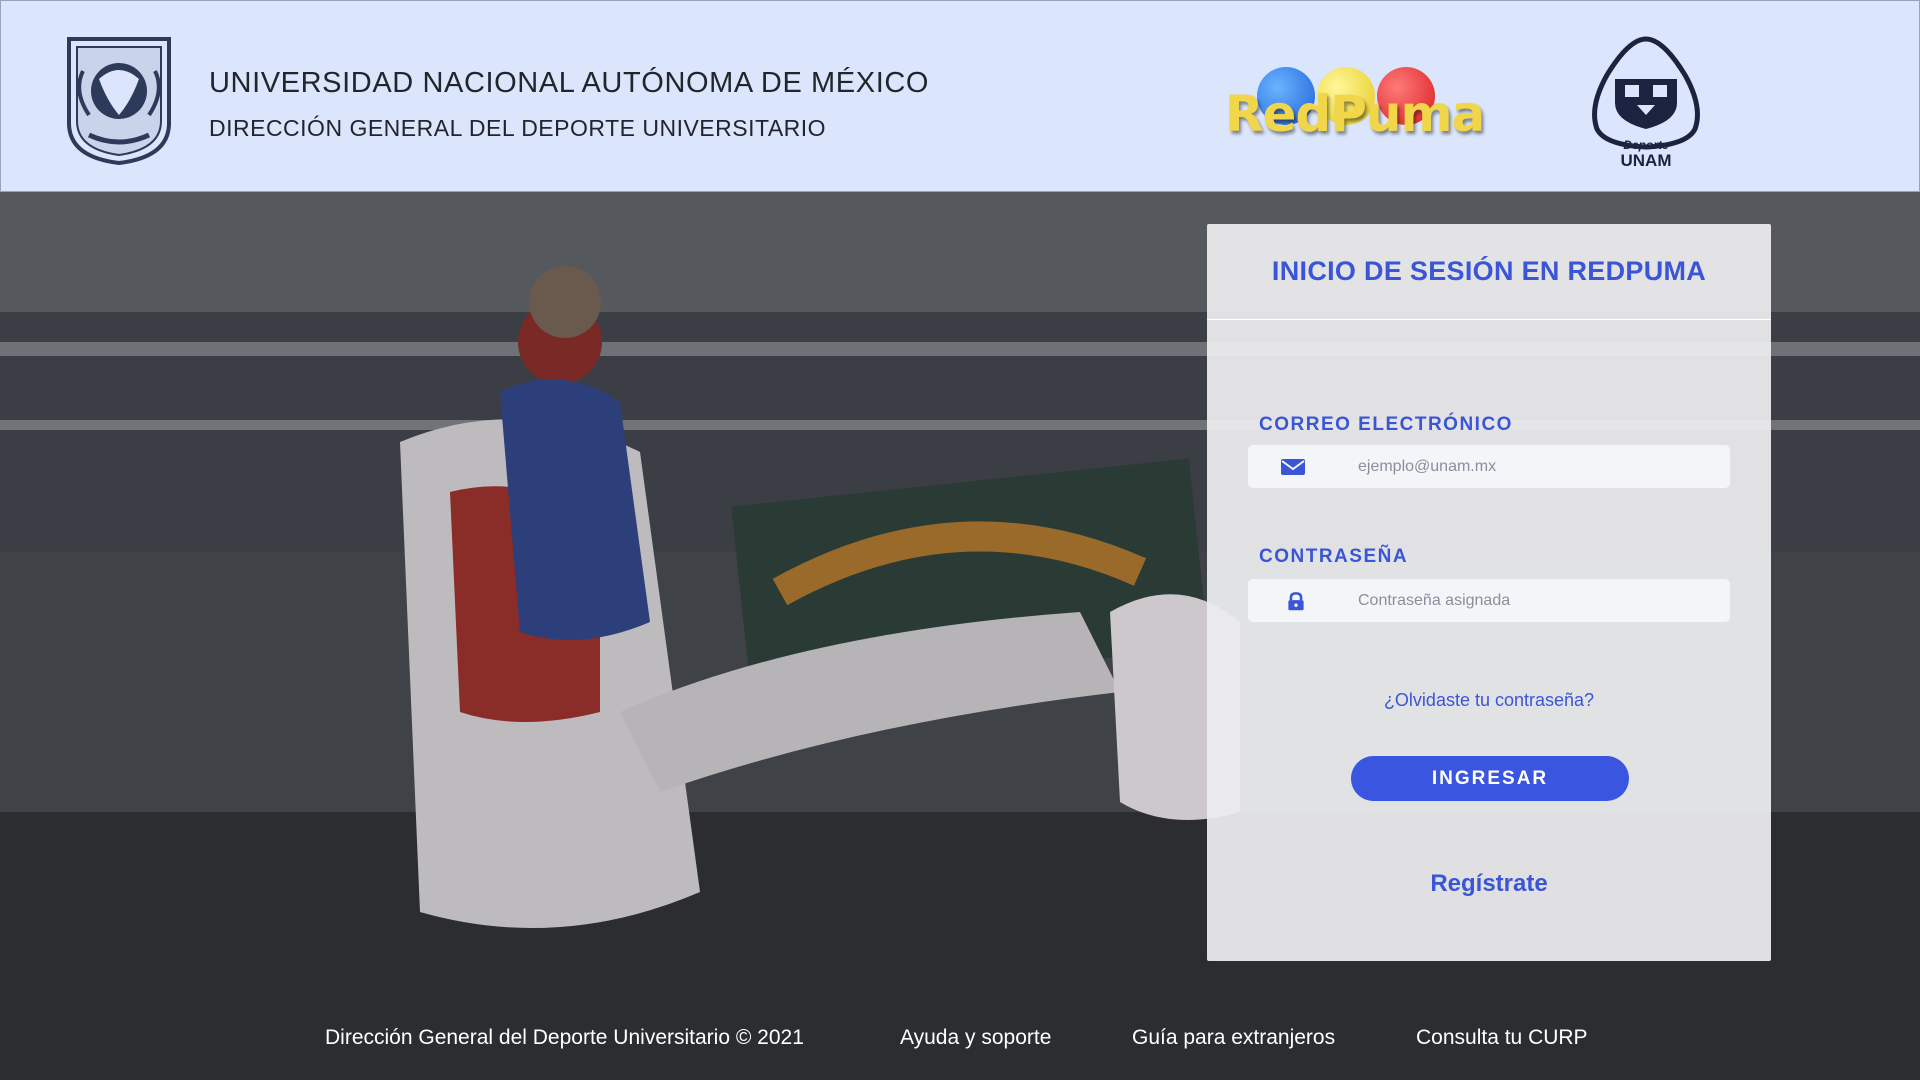 The image size is (1920, 1080). Describe the element at coordinates (1296, 601) in the screenshot. I see `lock-icon` at that location.